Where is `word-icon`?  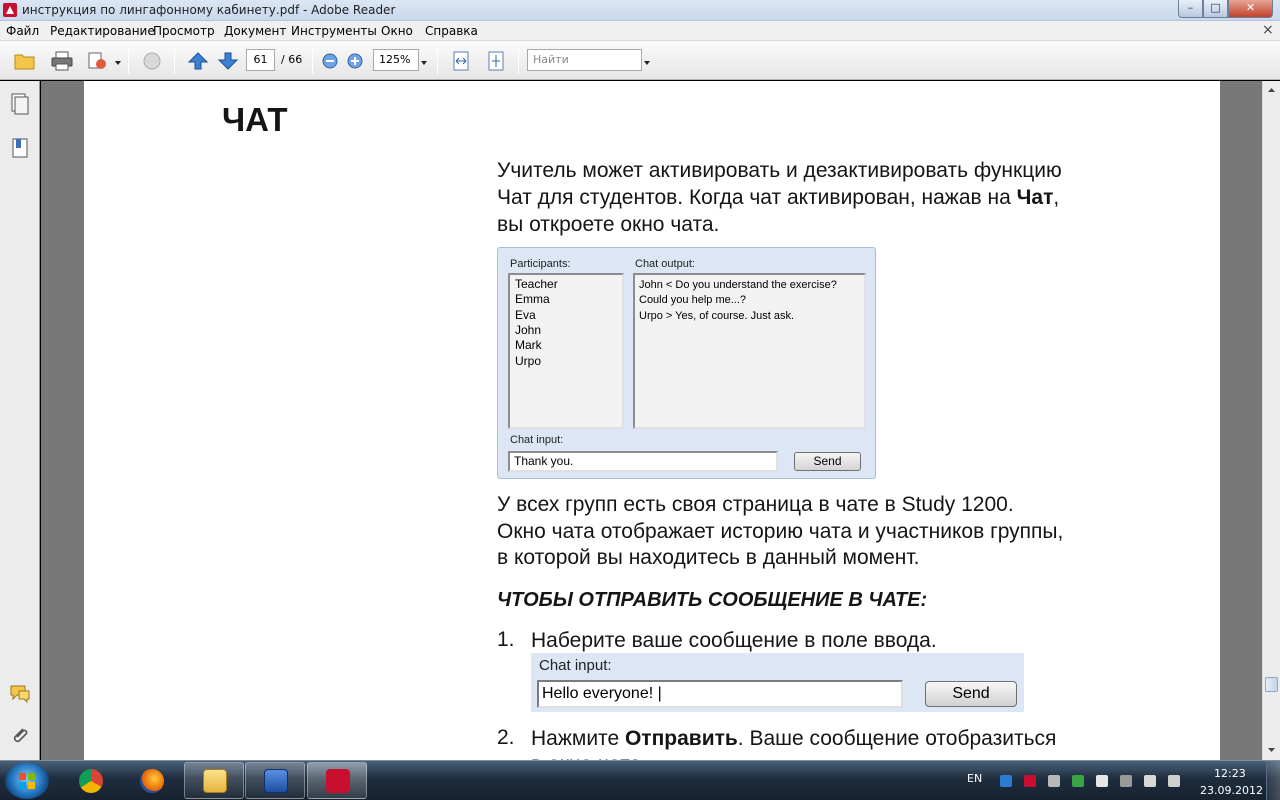 word-icon is located at coordinates (276, 781).